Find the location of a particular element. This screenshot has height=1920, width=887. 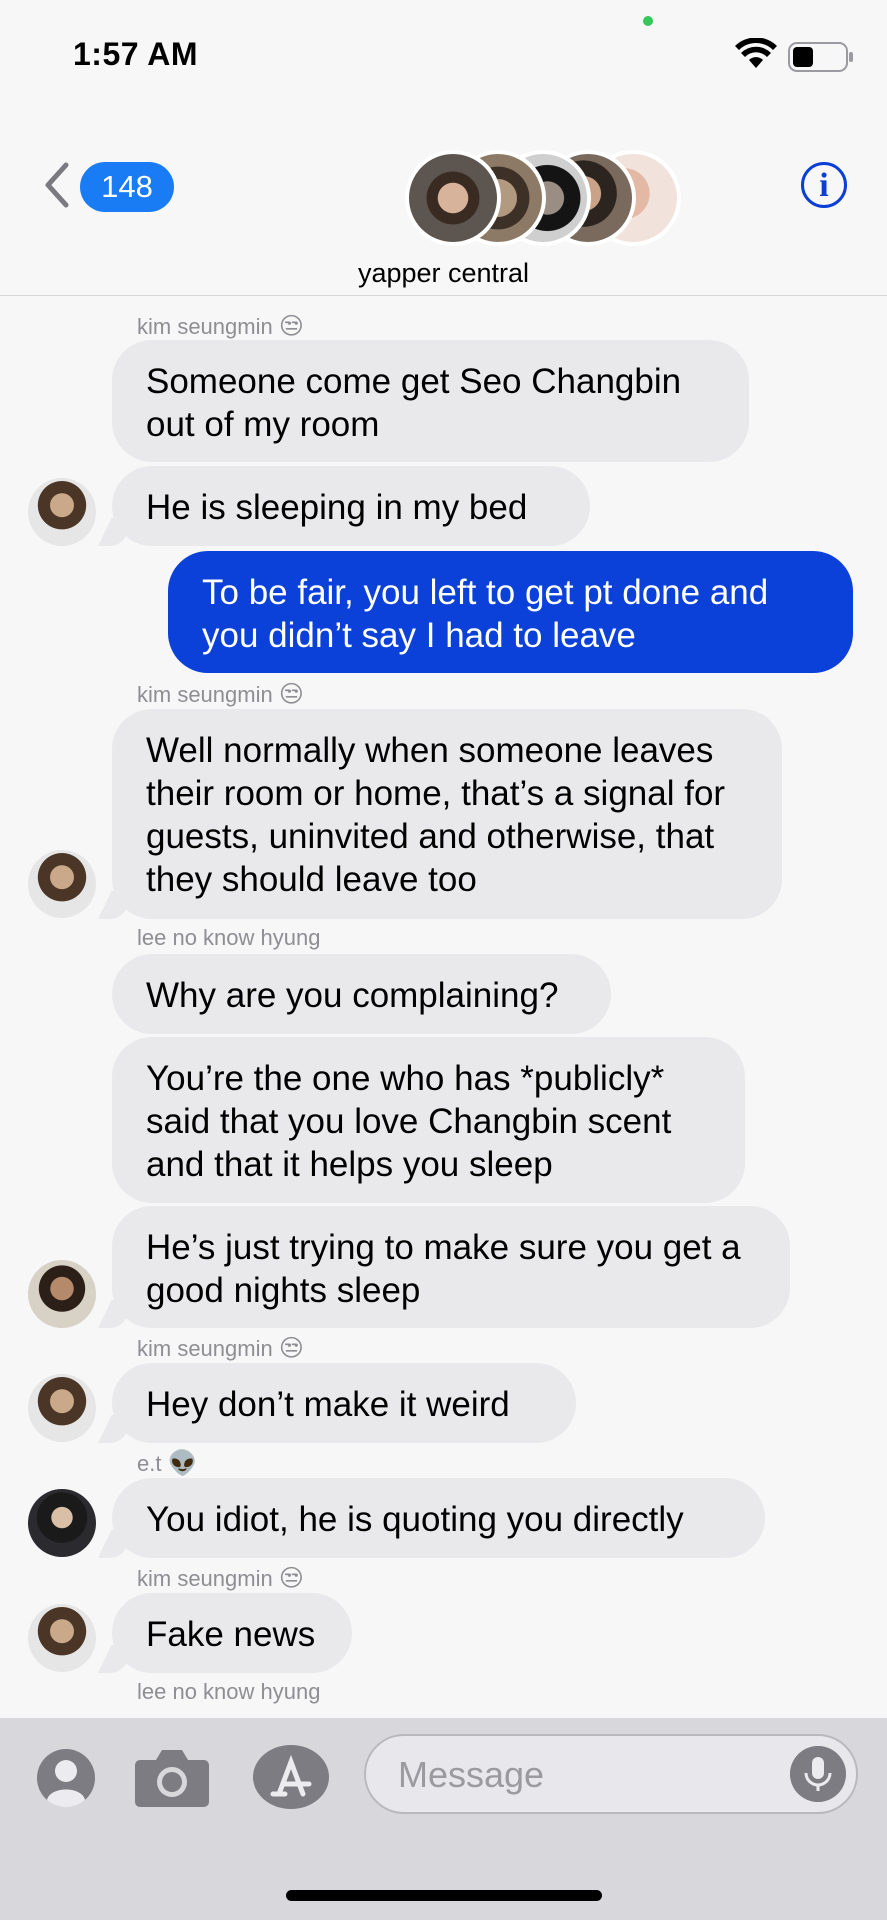

status-time: 1:57 AM is located at coordinates (136, 54).